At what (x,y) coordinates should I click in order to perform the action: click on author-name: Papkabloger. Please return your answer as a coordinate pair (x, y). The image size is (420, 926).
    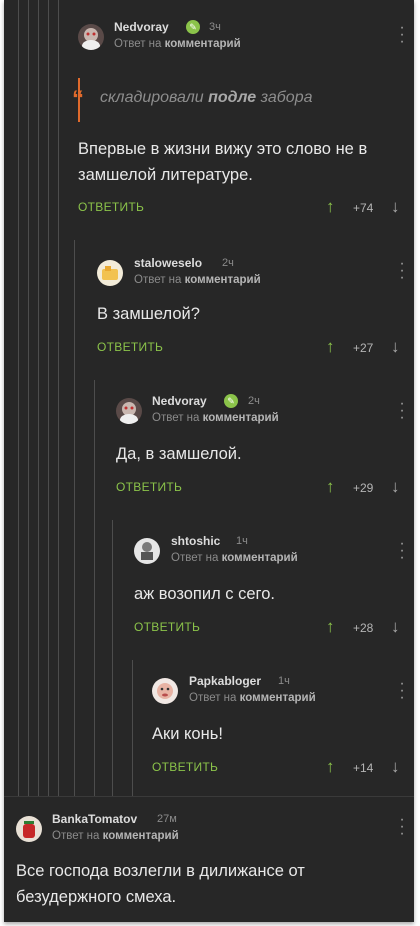
    Looking at the image, I should click on (225, 681).